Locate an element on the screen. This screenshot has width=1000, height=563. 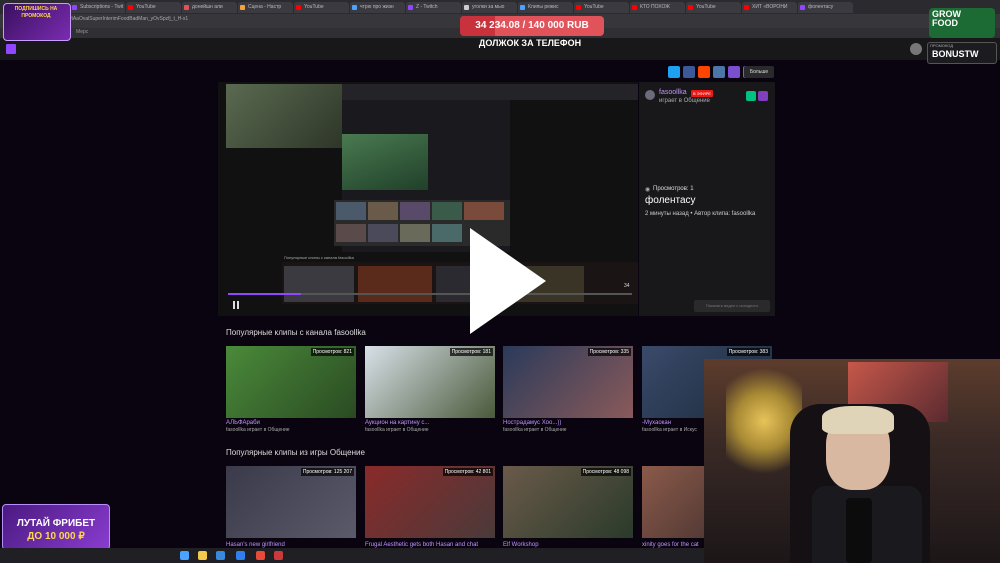
clip-title: АЛЬФАраби is located at coordinates (243, 423).